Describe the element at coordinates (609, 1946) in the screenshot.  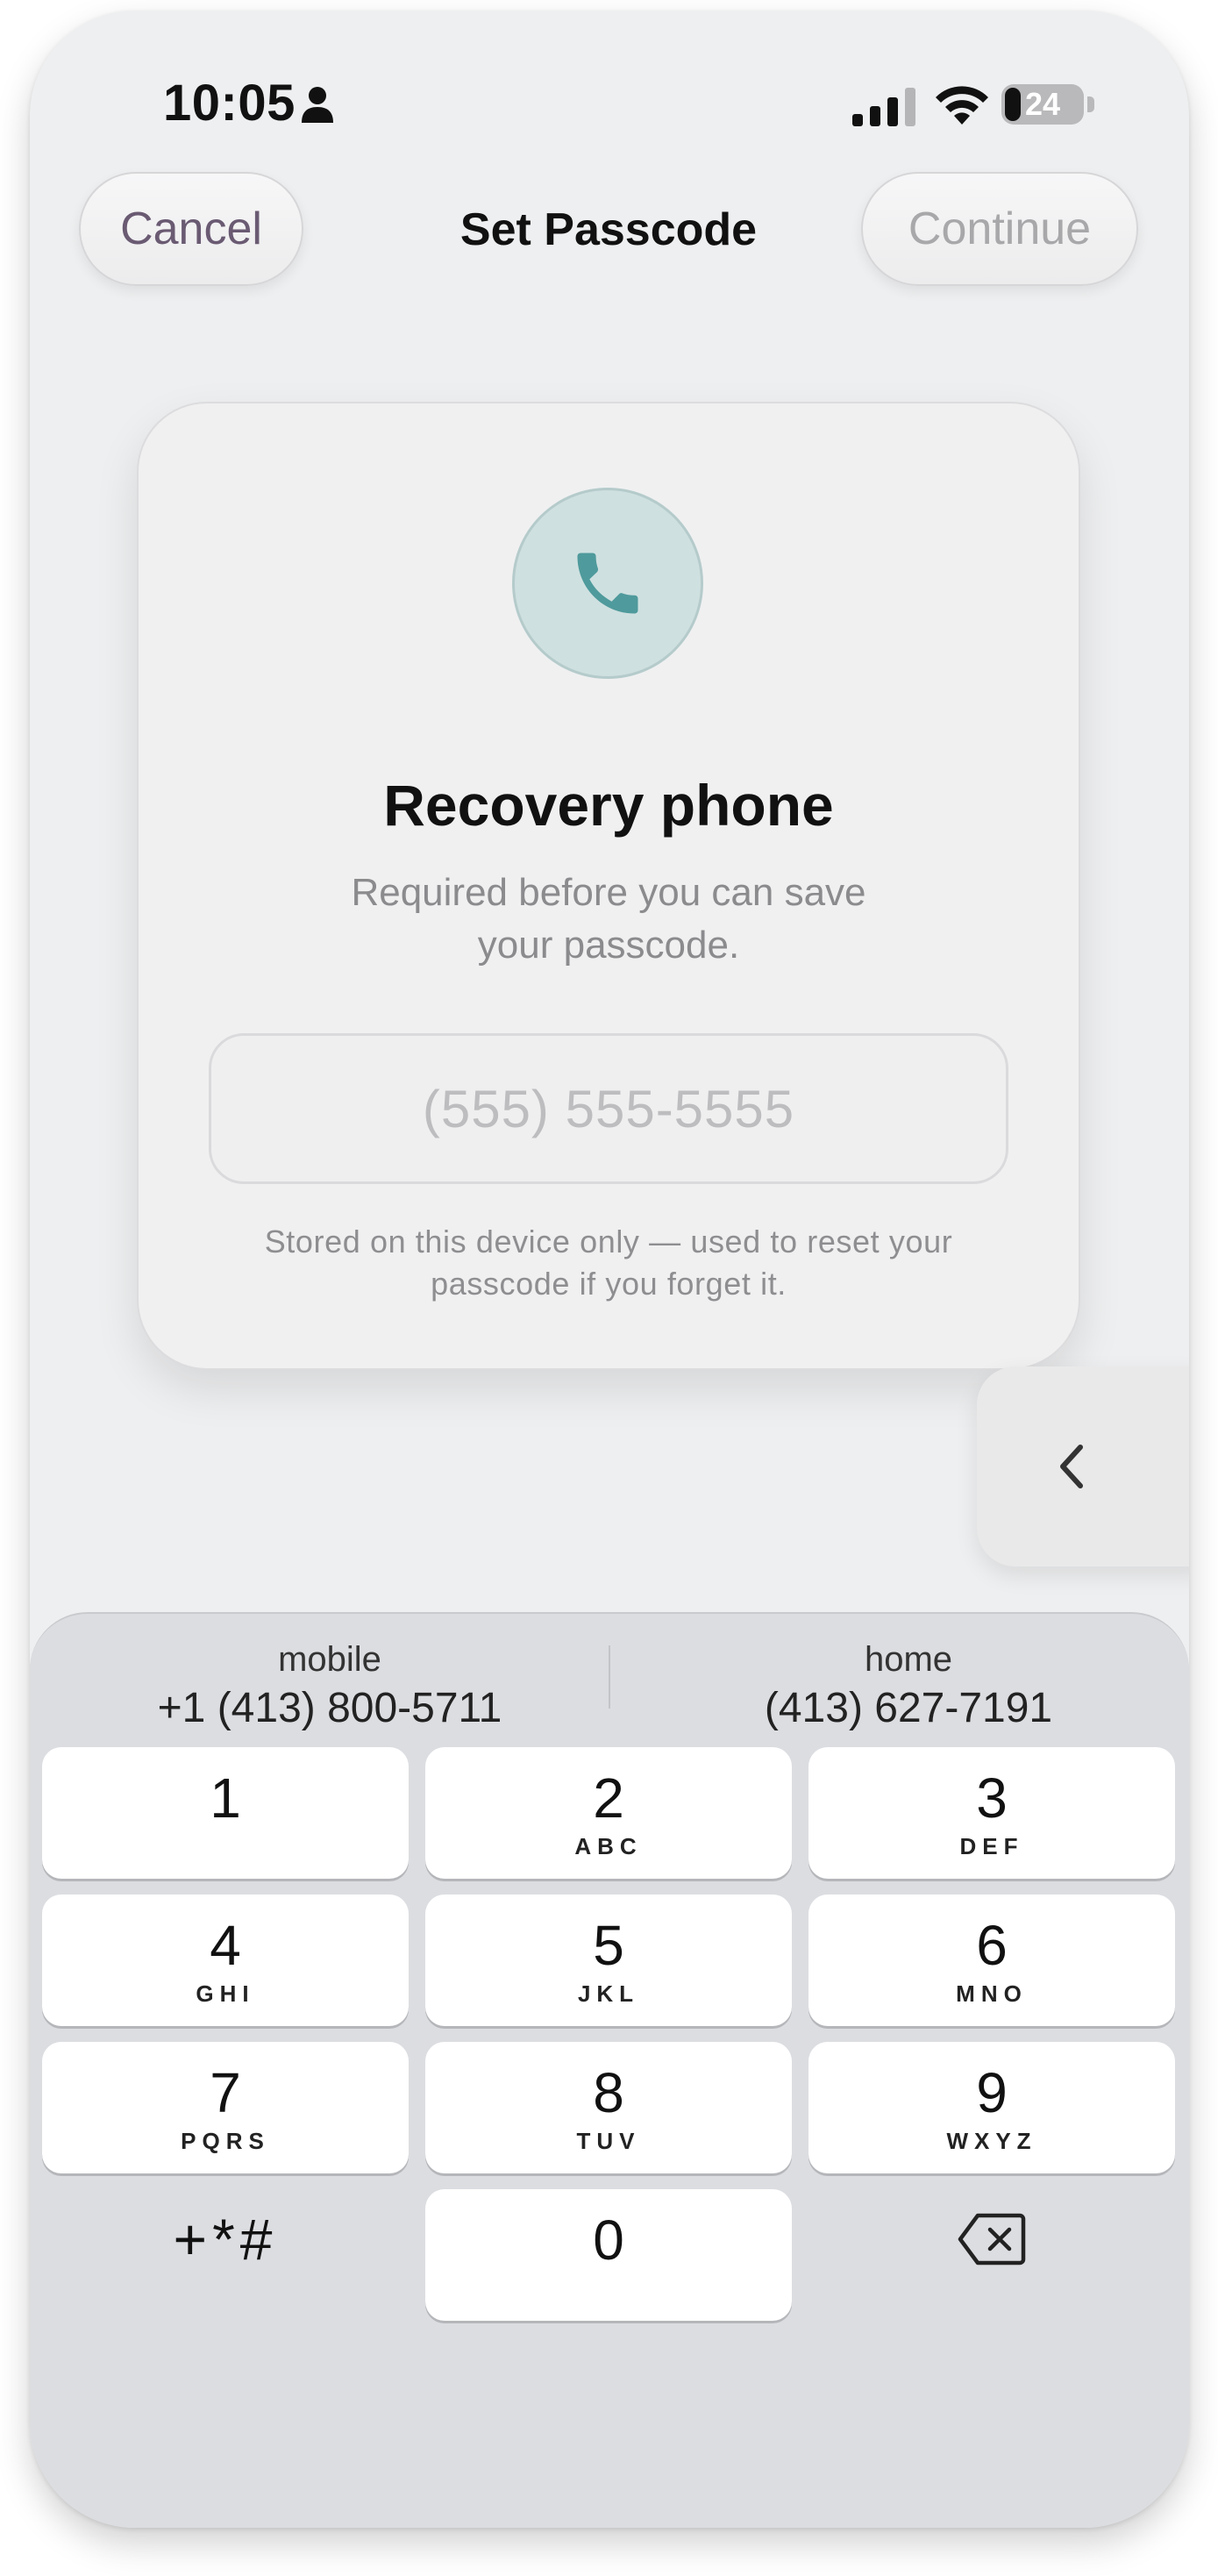
I see `key-digit: 5` at that location.